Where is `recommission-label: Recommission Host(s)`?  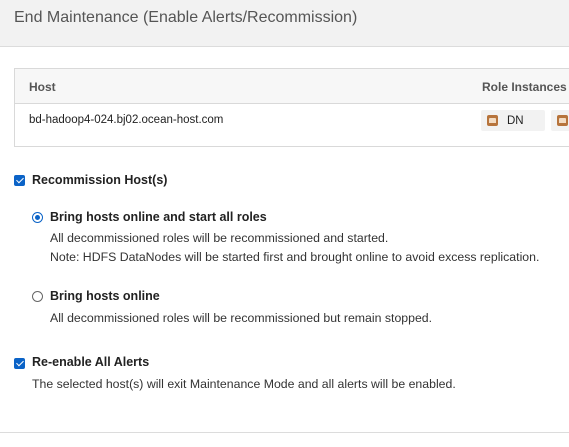
recommission-label: Recommission Host(s) is located at coordinates (99, 180).